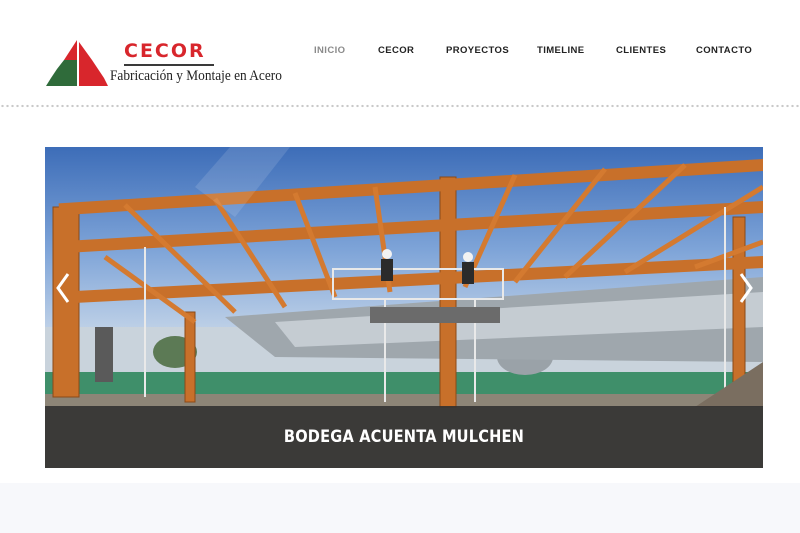 The width and height of the screenshot is (800, 533). Describe the element at coordinates (169, 65) in the screenshot. I see `logo-underline` at that location.